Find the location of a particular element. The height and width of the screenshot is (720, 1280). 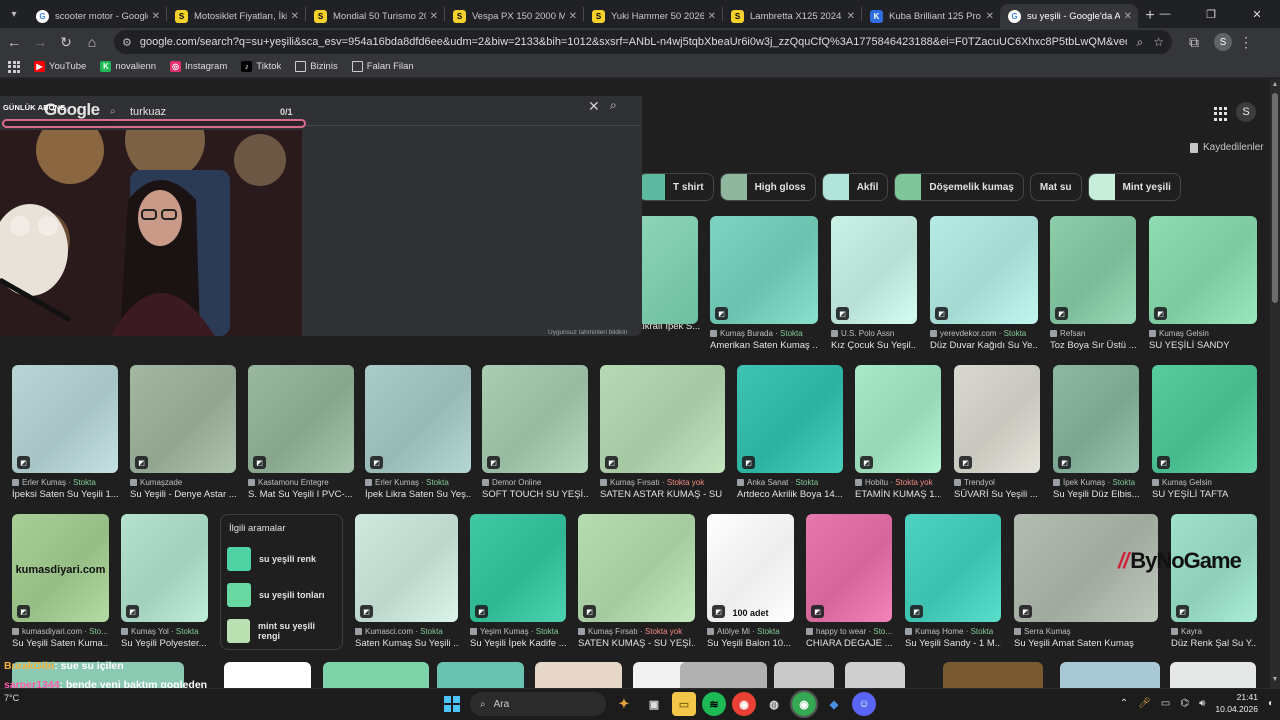

tab-search-button: ▾ is located at coordinates (14, 14).